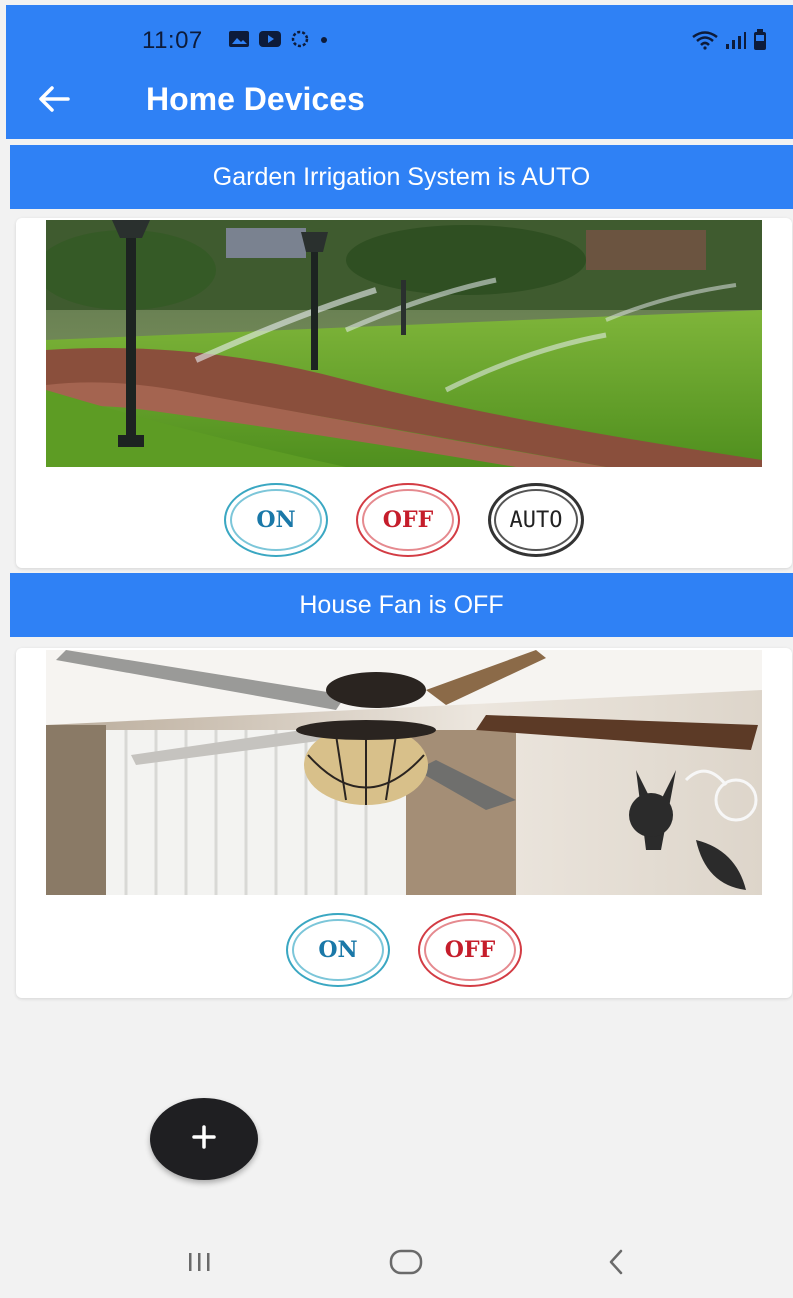  I want to click on add-device-button, so click(204, 1139).